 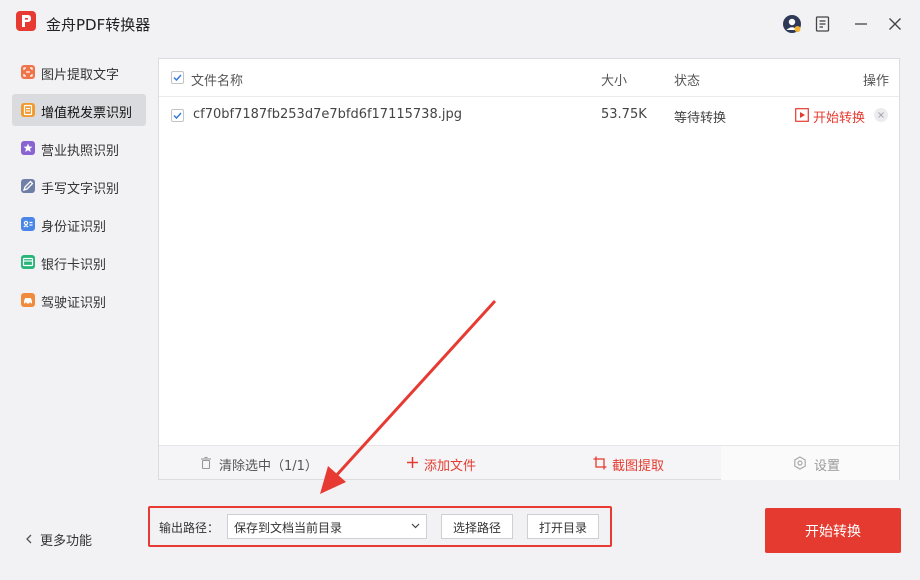 I want to click on settings-label: 设置, so click(x=827, y=466).